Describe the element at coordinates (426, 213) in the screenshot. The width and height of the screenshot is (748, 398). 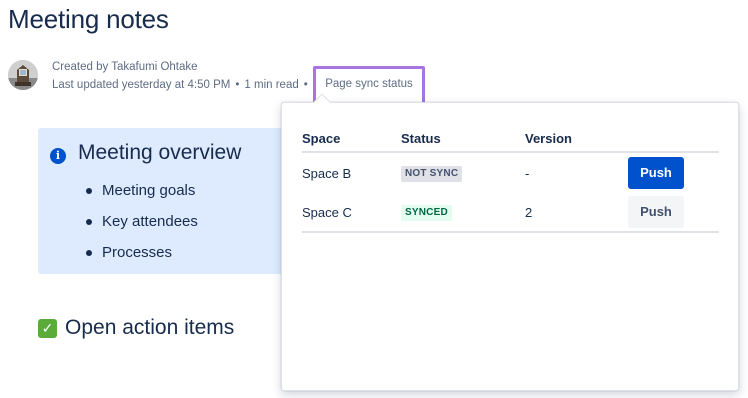
I see `status-badge: SYNCED` at that location.